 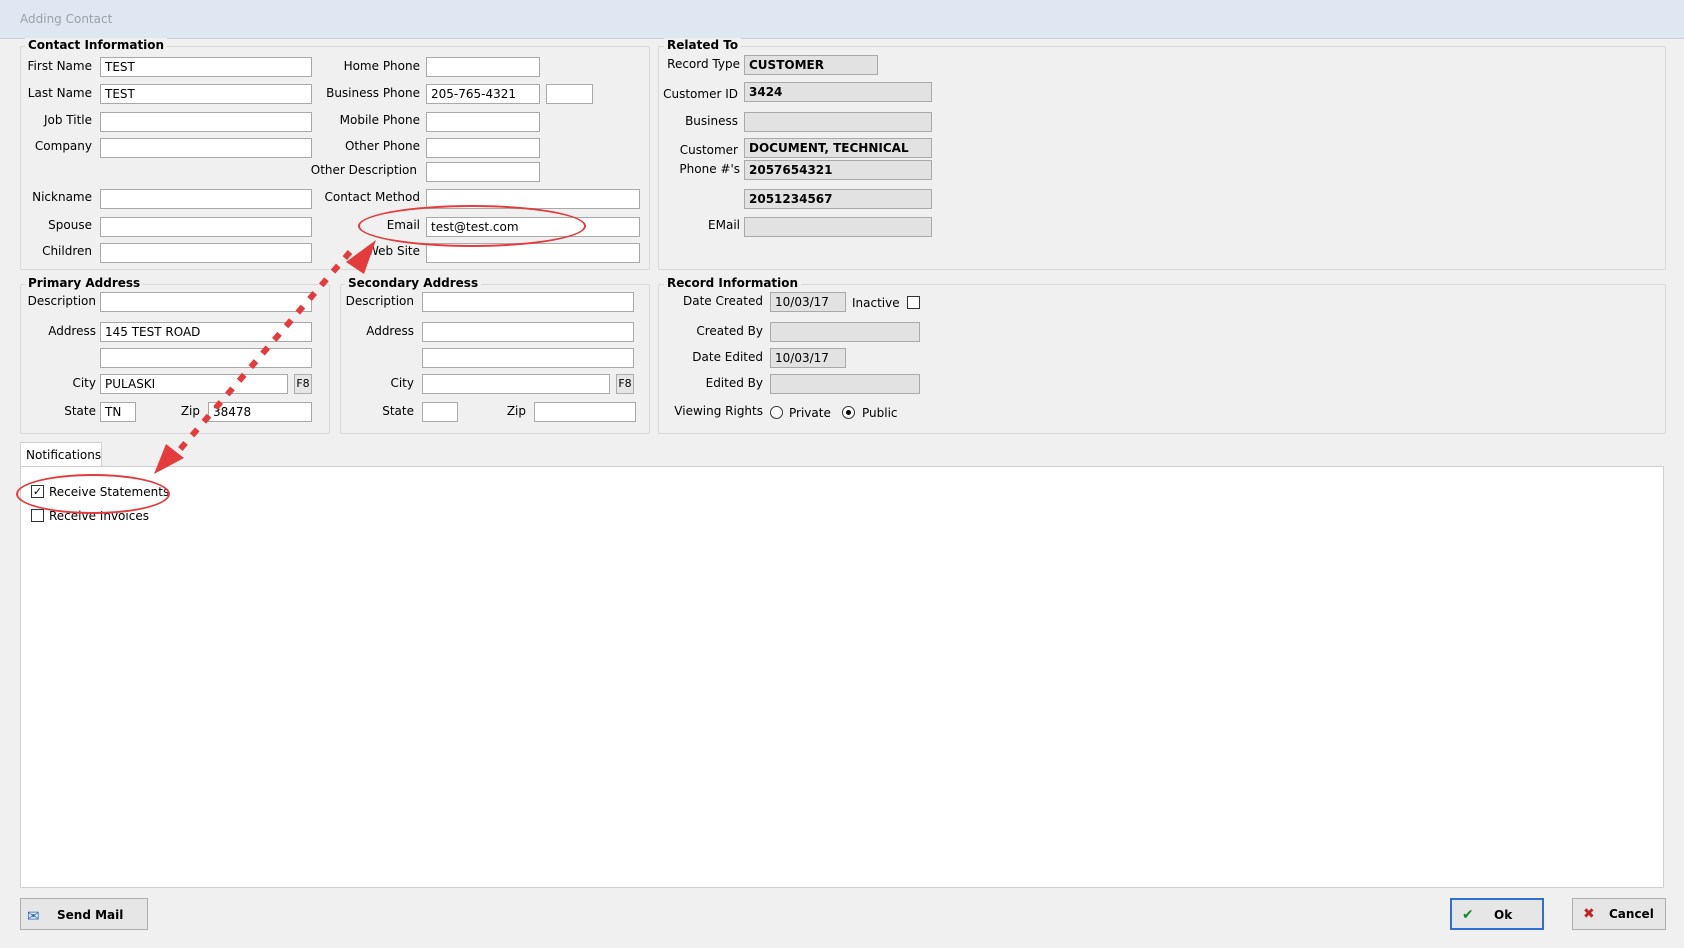 I want to click on secondary-city-label: City, so click(x=402, y=383).